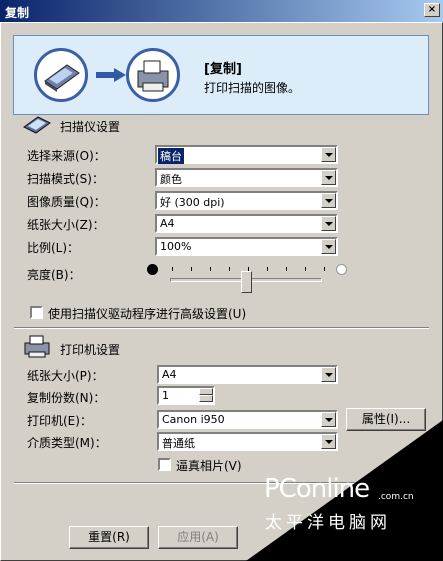 Image resolution: width=443 pixels, height=561 pixels. Describe the element at coordinates (206, 398) in the screenshot. I see `stepper-down-button` at that location.